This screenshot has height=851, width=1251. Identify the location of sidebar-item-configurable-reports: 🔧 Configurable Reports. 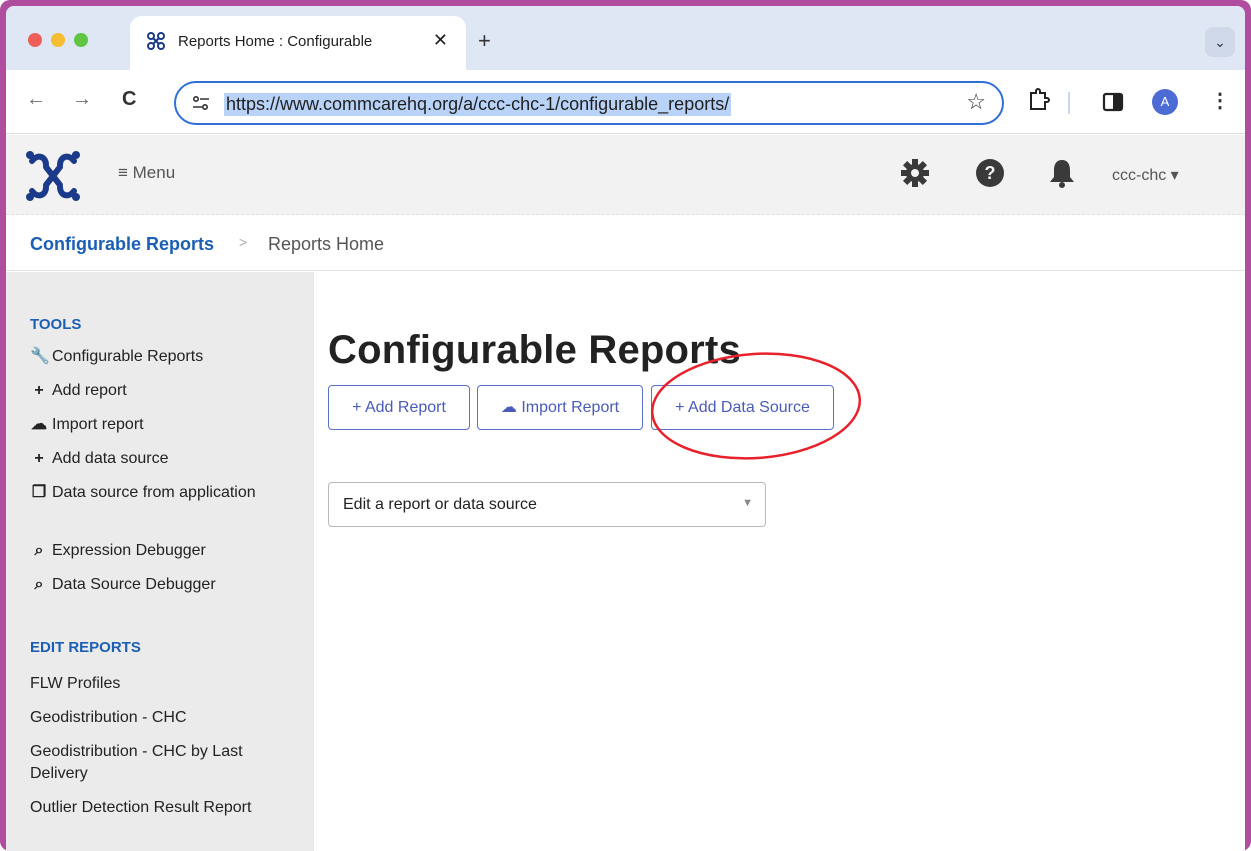
(165, 357).